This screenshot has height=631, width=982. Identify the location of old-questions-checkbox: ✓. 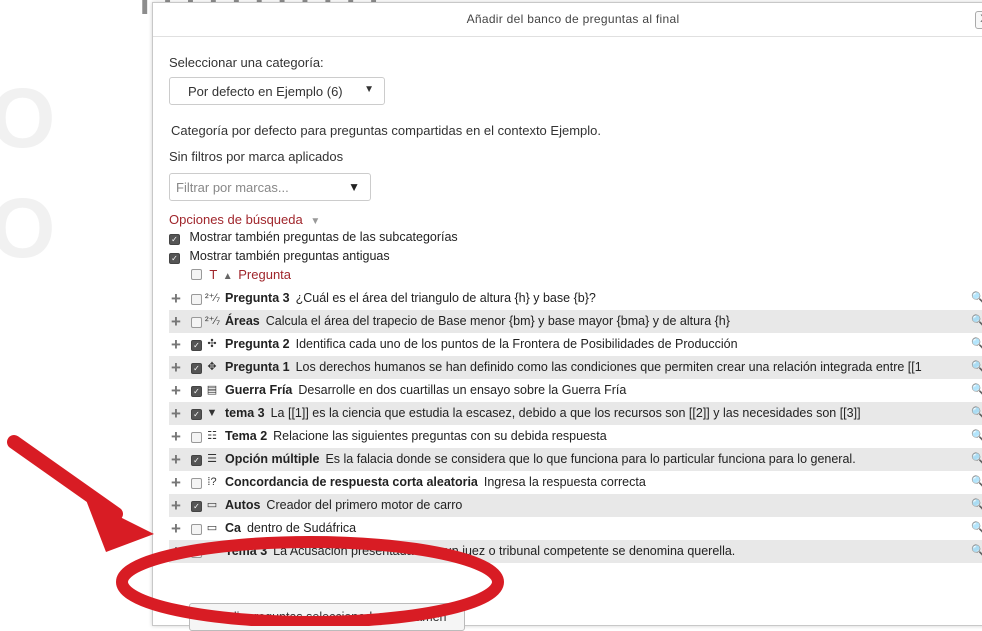
(174, 258).